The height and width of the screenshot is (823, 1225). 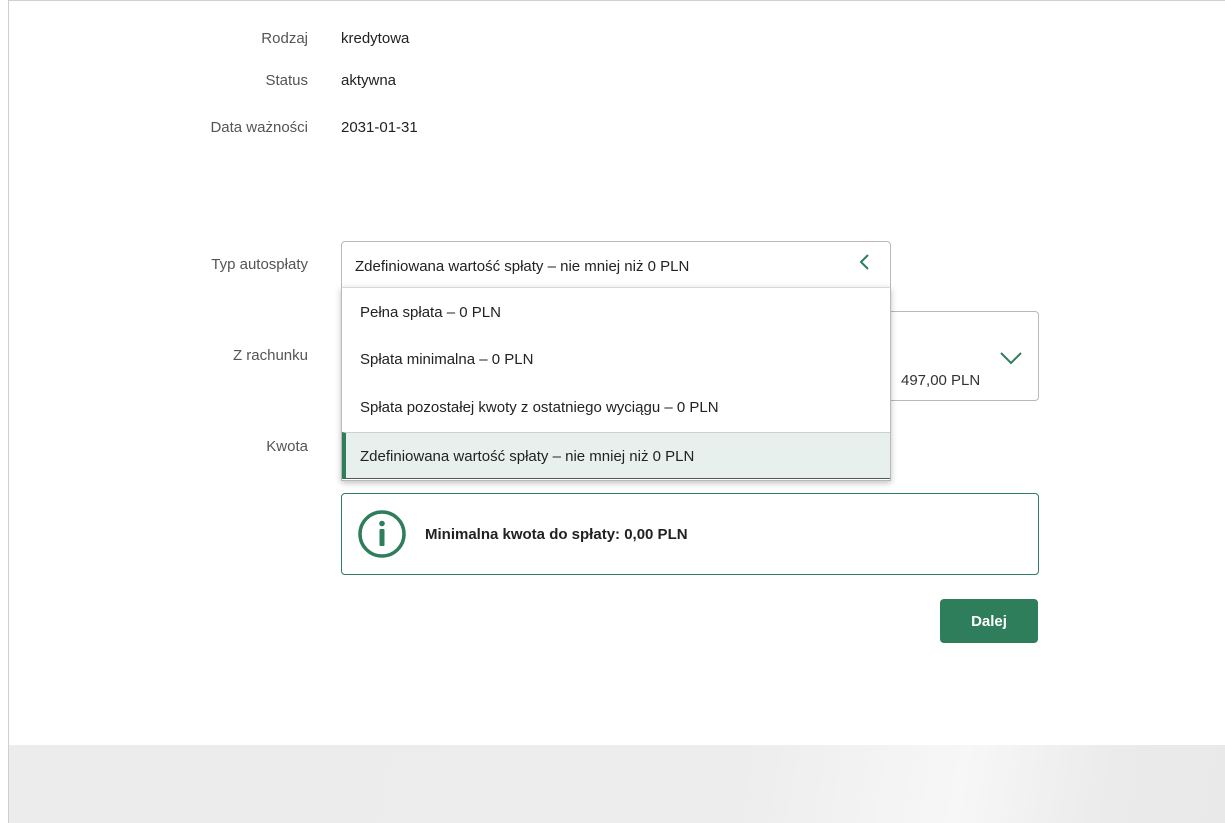 What do you see at coordinates (287, 446) in the screenshot?
I see `amount-label: Kwota` at bounding box center [287, 446].